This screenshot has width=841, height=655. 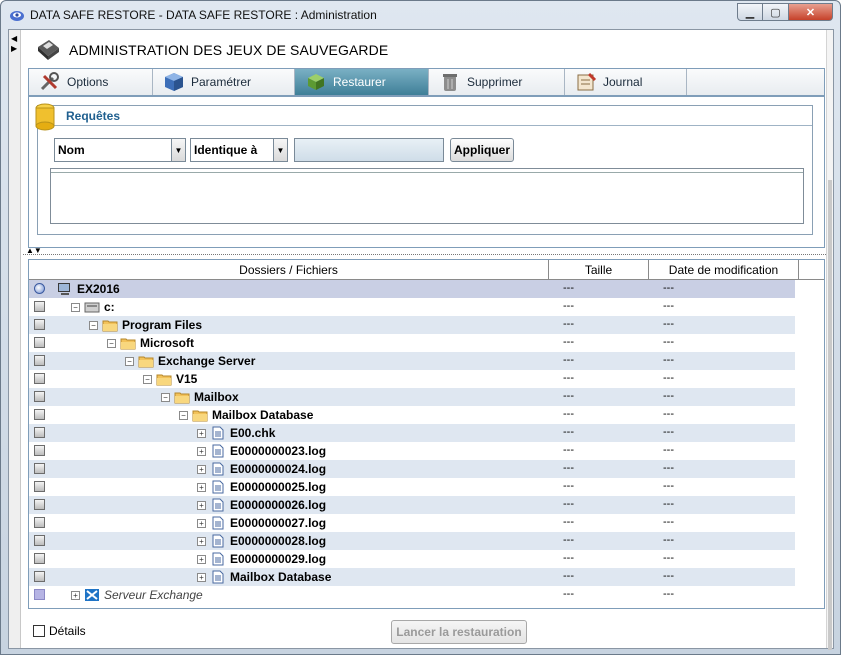 What do you see at coordinates (482, 150) in the screenshot?
I see `apply-button: Appliquer` at bounding box center [482, 150].